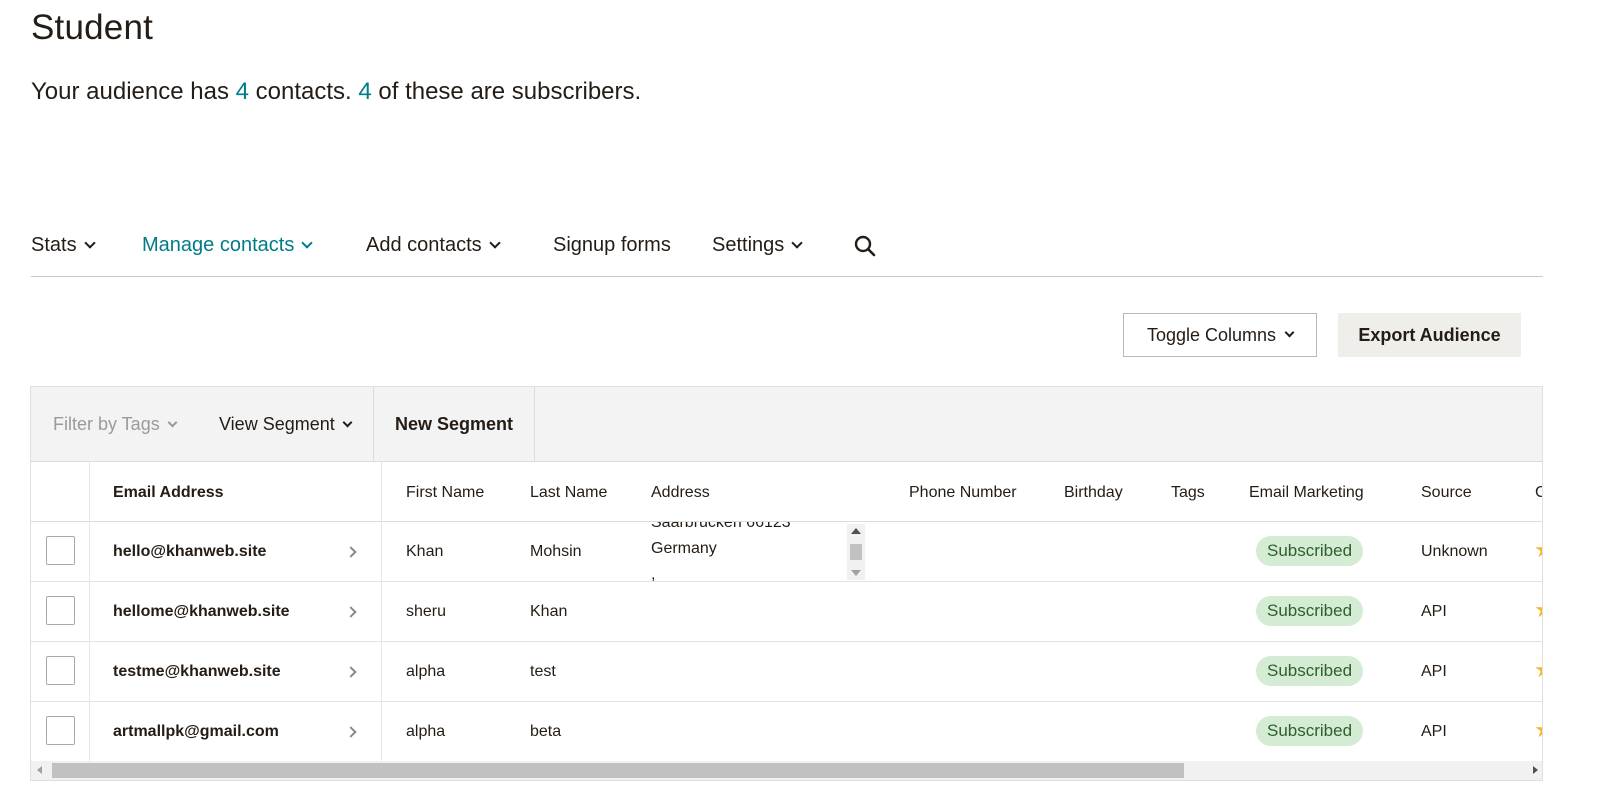  Describe the element at coordinates (1454, 551) in the screenshot. I see `source-cell: Unknown` at that location.